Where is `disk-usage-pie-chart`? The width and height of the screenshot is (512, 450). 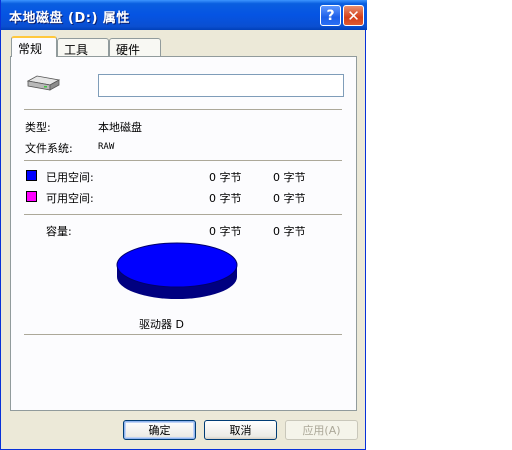
disk-usage-pie-chart is located at coordinates (177, 270).